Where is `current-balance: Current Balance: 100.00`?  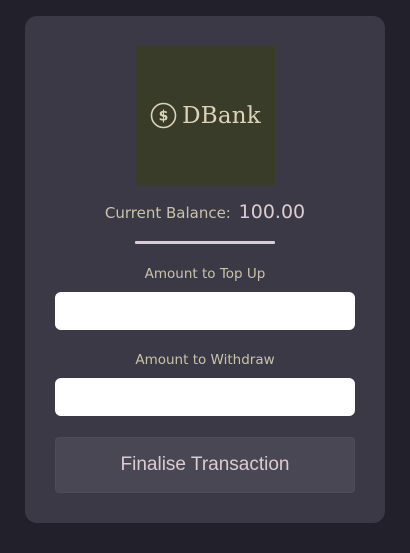 current-balance: Current Balance: 100.00 is located at coordinates (205, 212).